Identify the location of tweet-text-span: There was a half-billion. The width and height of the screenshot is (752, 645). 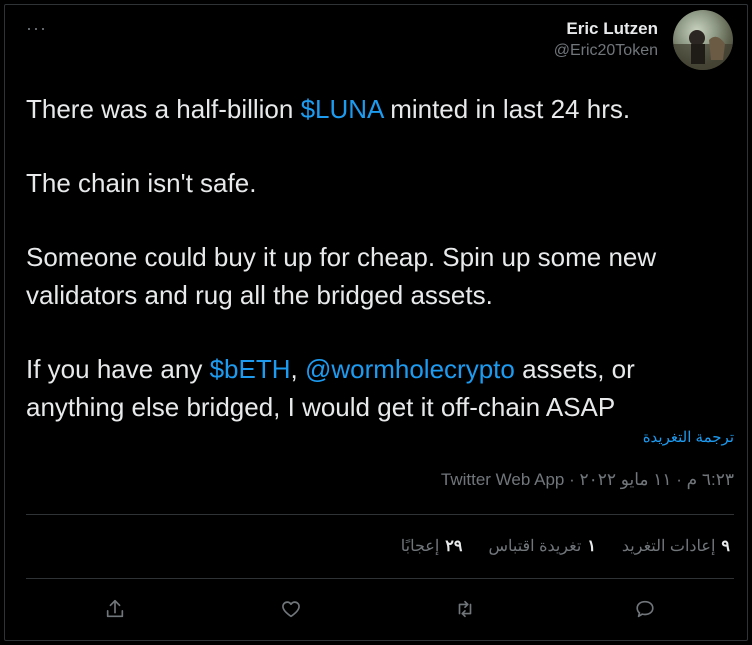
(163, 109).